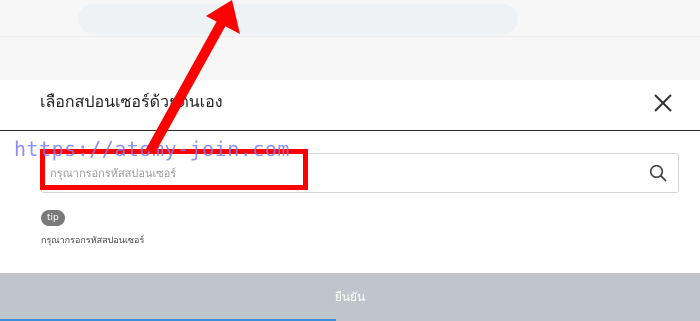  I want to click on close-button, so click(663, 103).